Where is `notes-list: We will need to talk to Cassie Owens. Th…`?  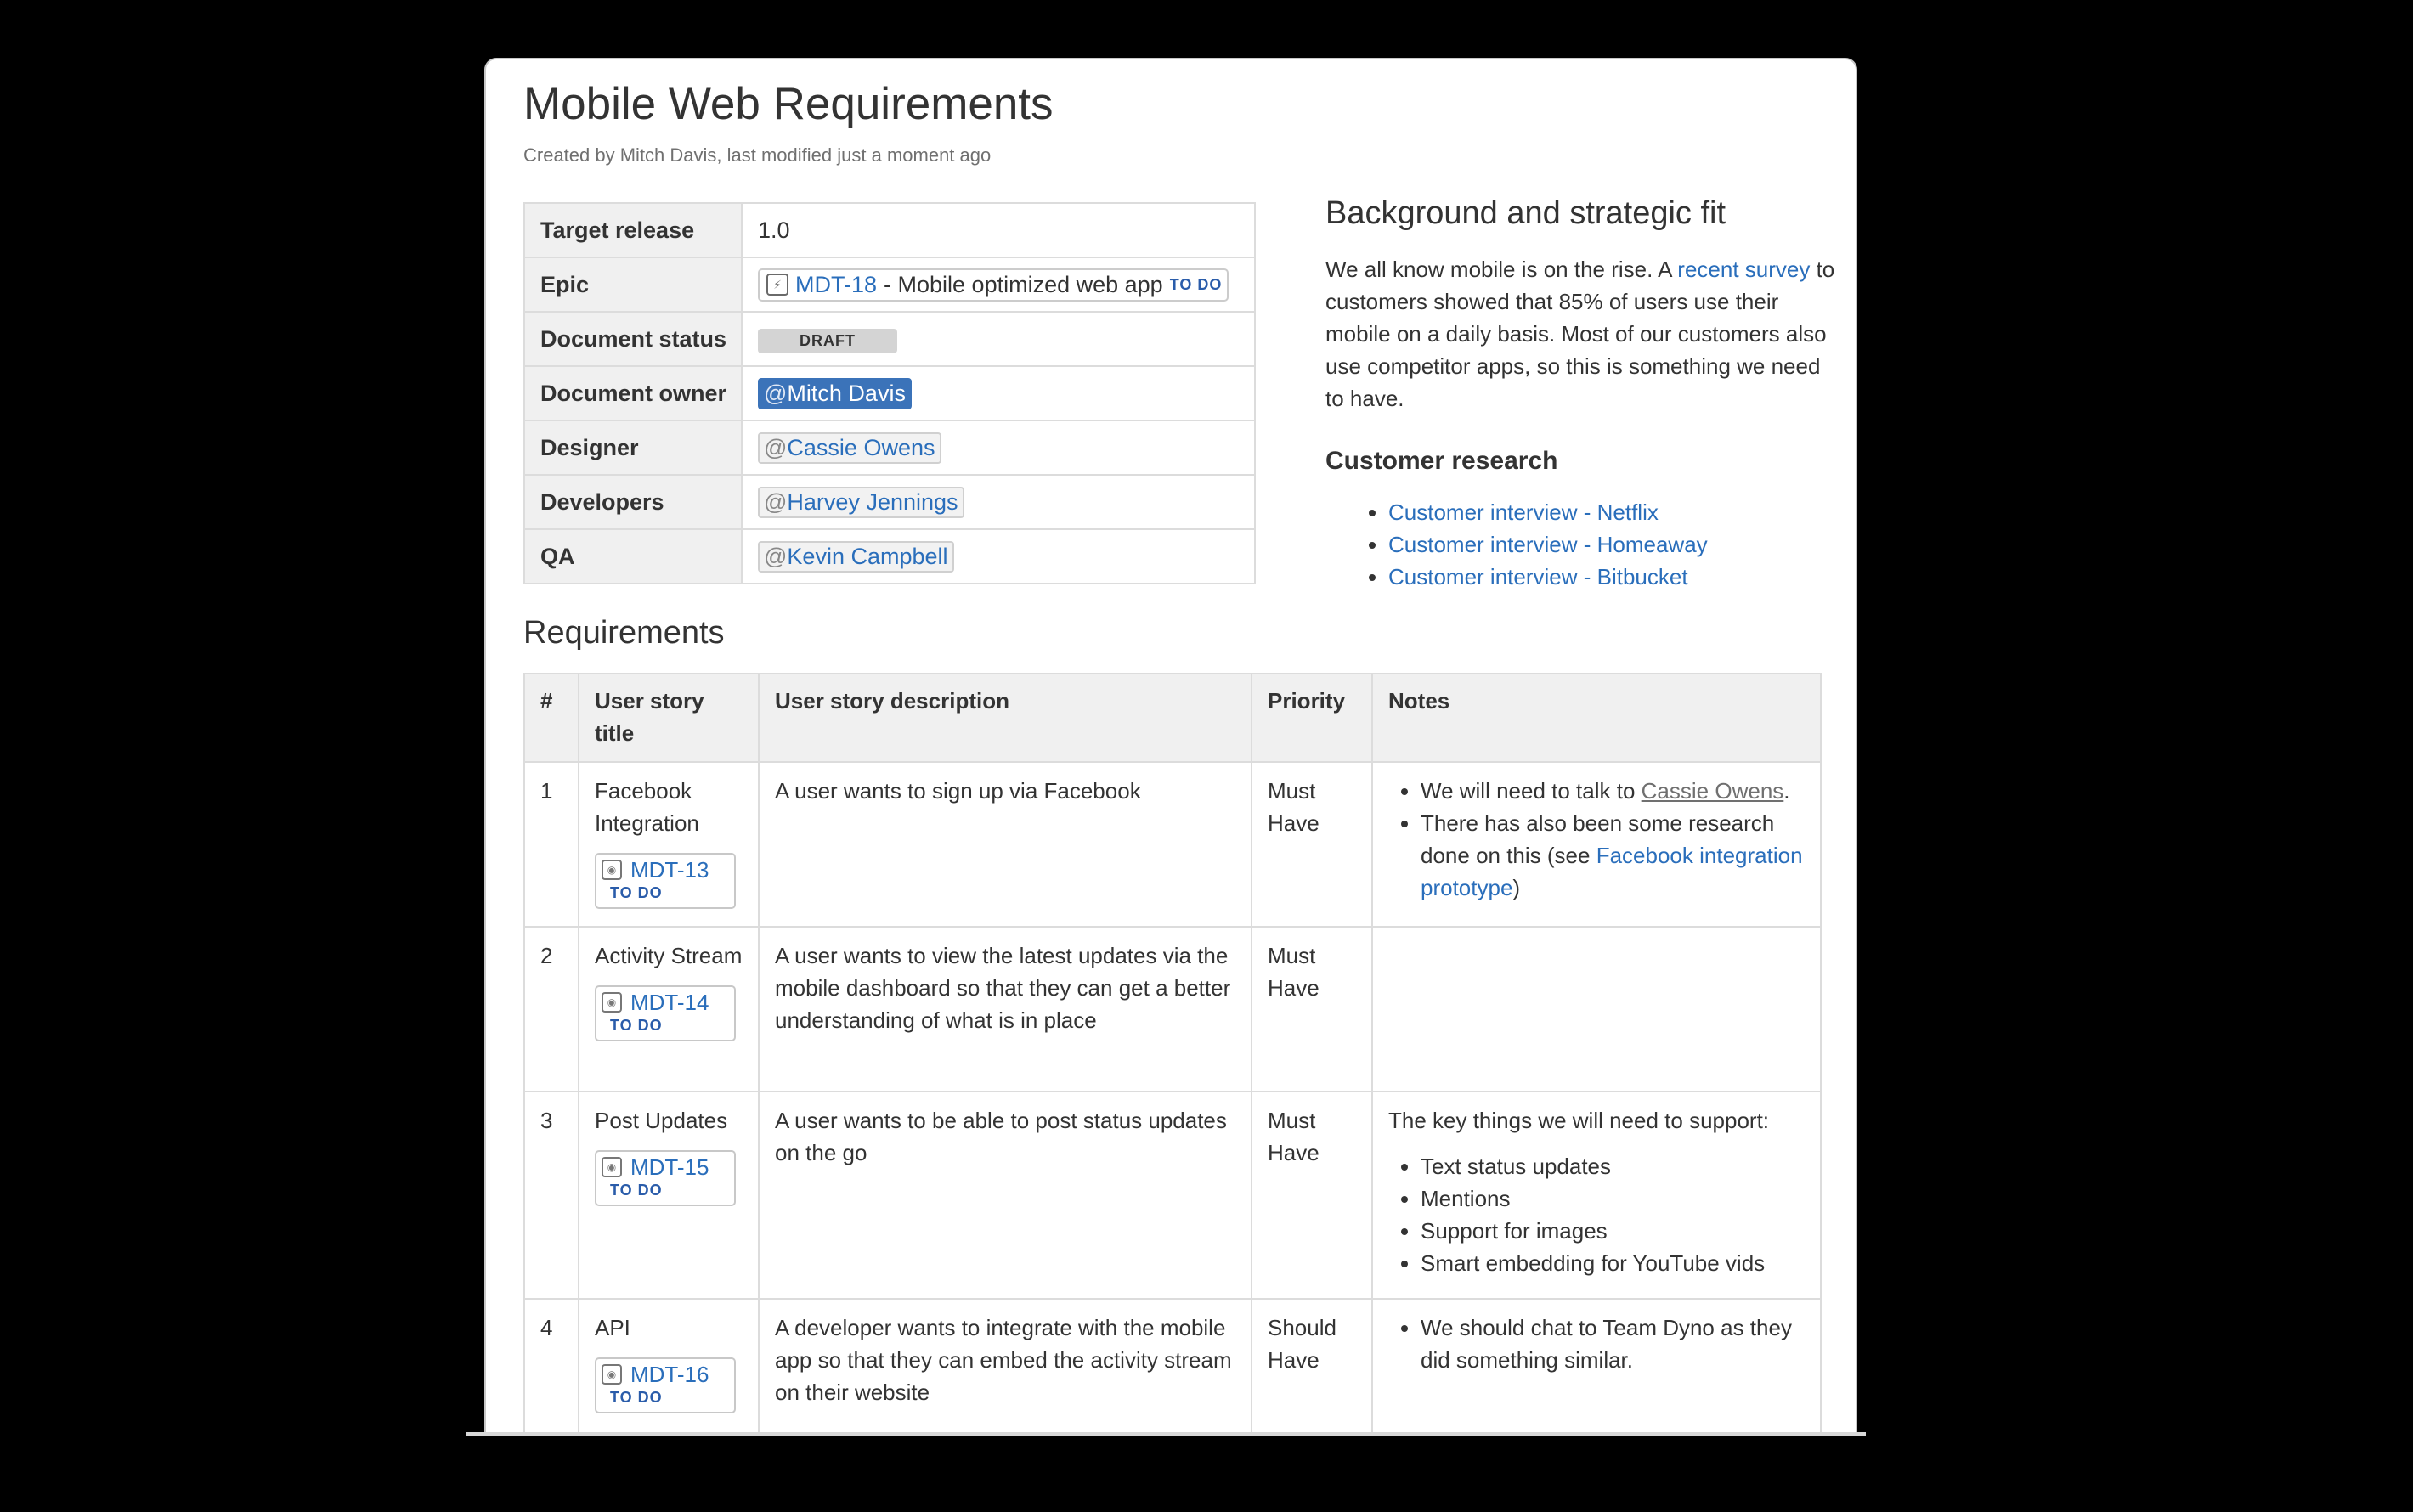
notes-list: We will need to talk to Cassie Owens. Th… is located at coordinates (1596, 839).